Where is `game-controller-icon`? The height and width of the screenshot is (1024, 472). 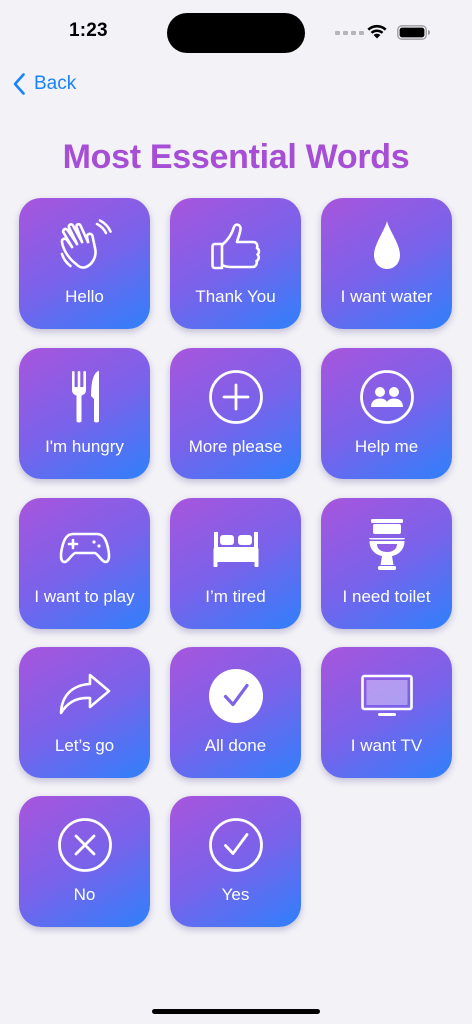 game-controller-icon is located at coordinates (84, 548).